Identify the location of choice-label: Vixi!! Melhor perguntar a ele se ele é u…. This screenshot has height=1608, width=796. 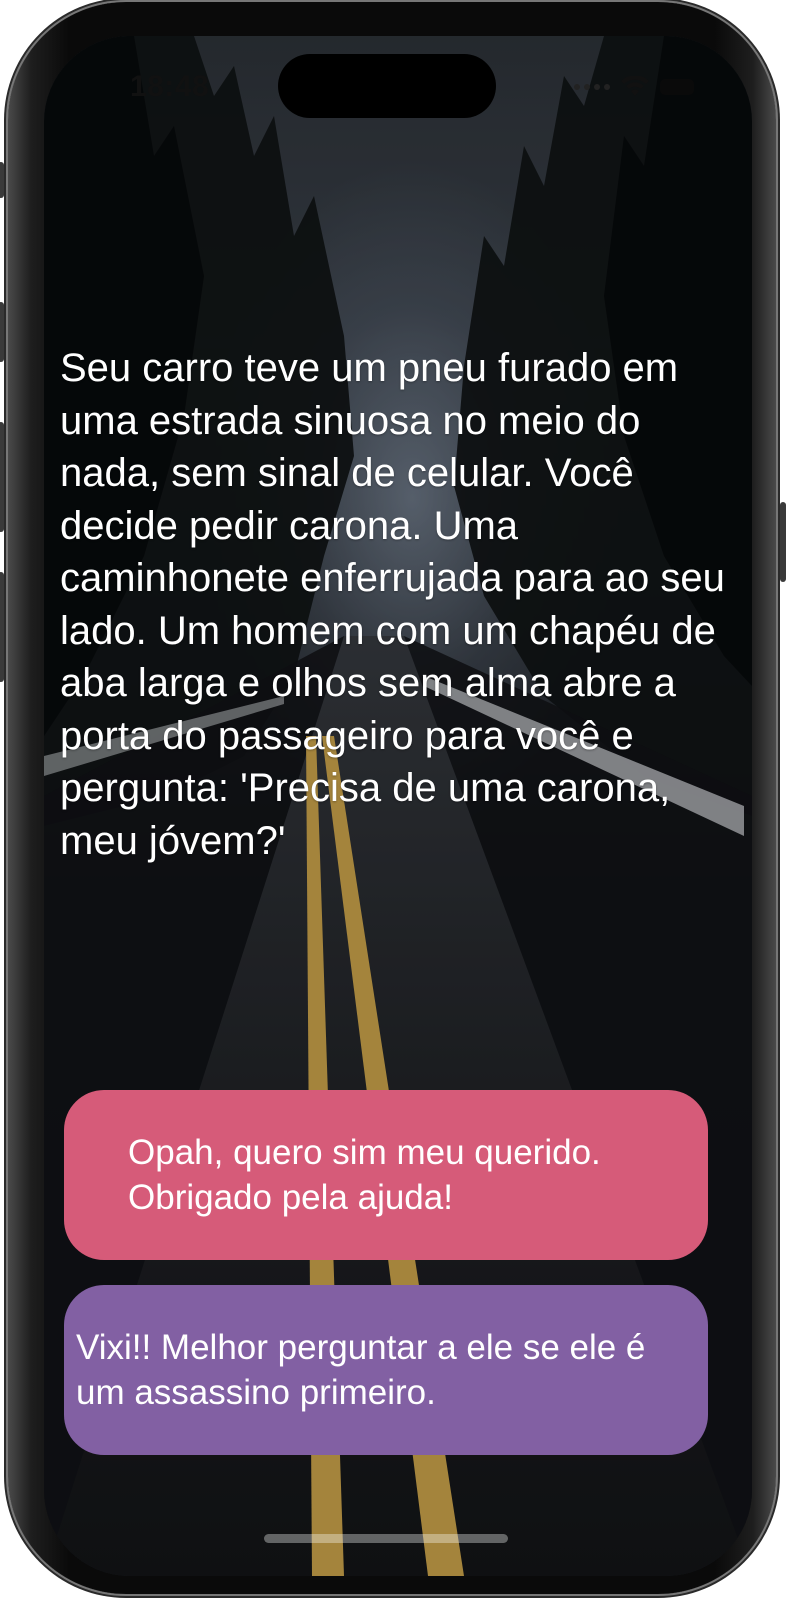
(361, 1370).